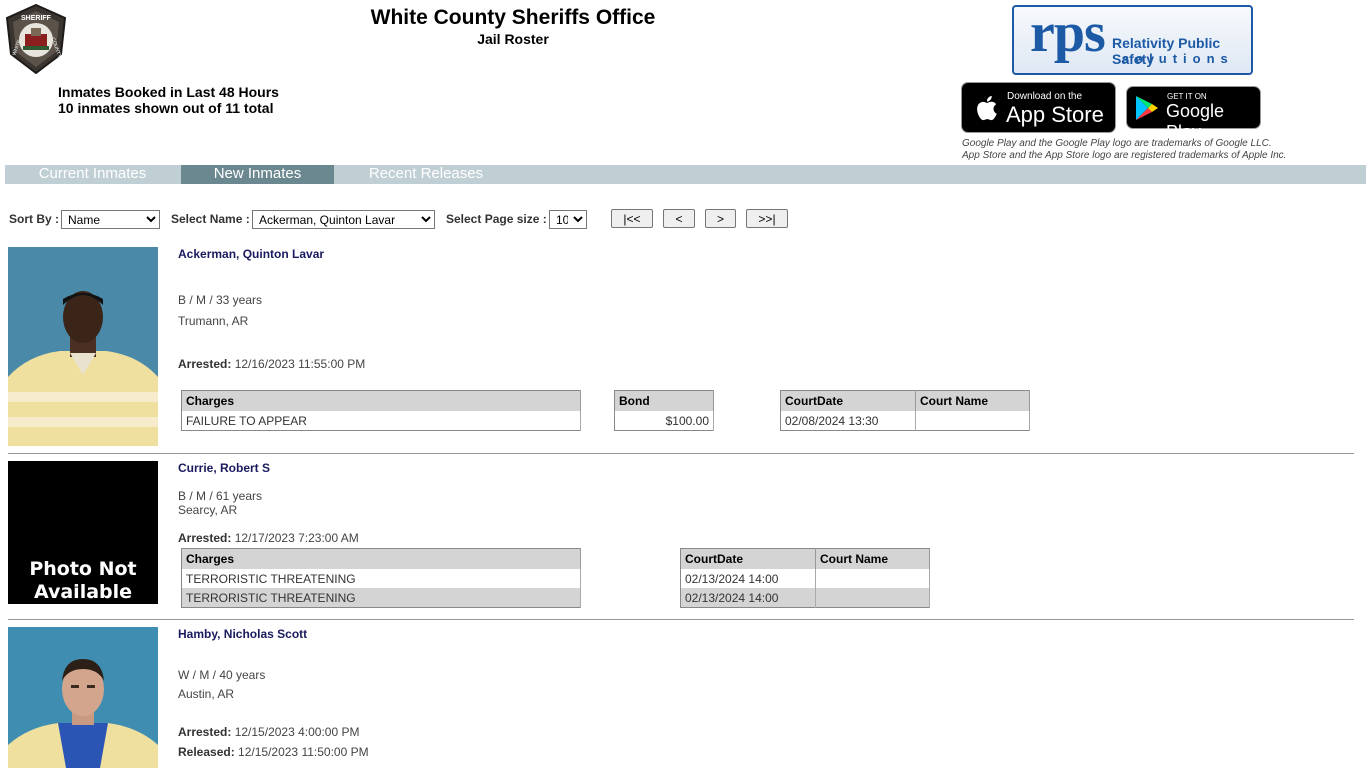 The image size is (1366, 768). I want to click on google-play-button: GET IT ON Google Play, so click(1193, 114).